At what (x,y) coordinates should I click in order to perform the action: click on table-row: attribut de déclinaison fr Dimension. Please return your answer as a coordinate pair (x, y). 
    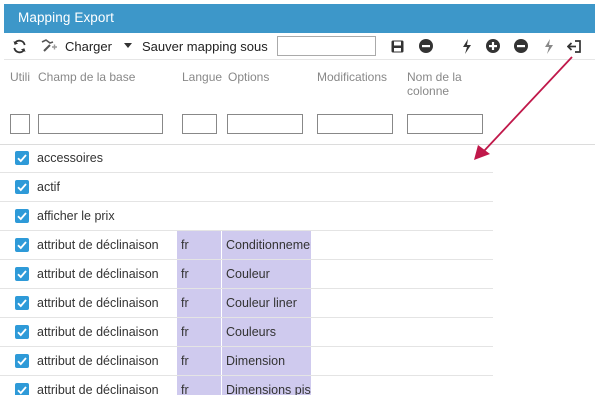
    Looking at the image, I should click on (246, 361).